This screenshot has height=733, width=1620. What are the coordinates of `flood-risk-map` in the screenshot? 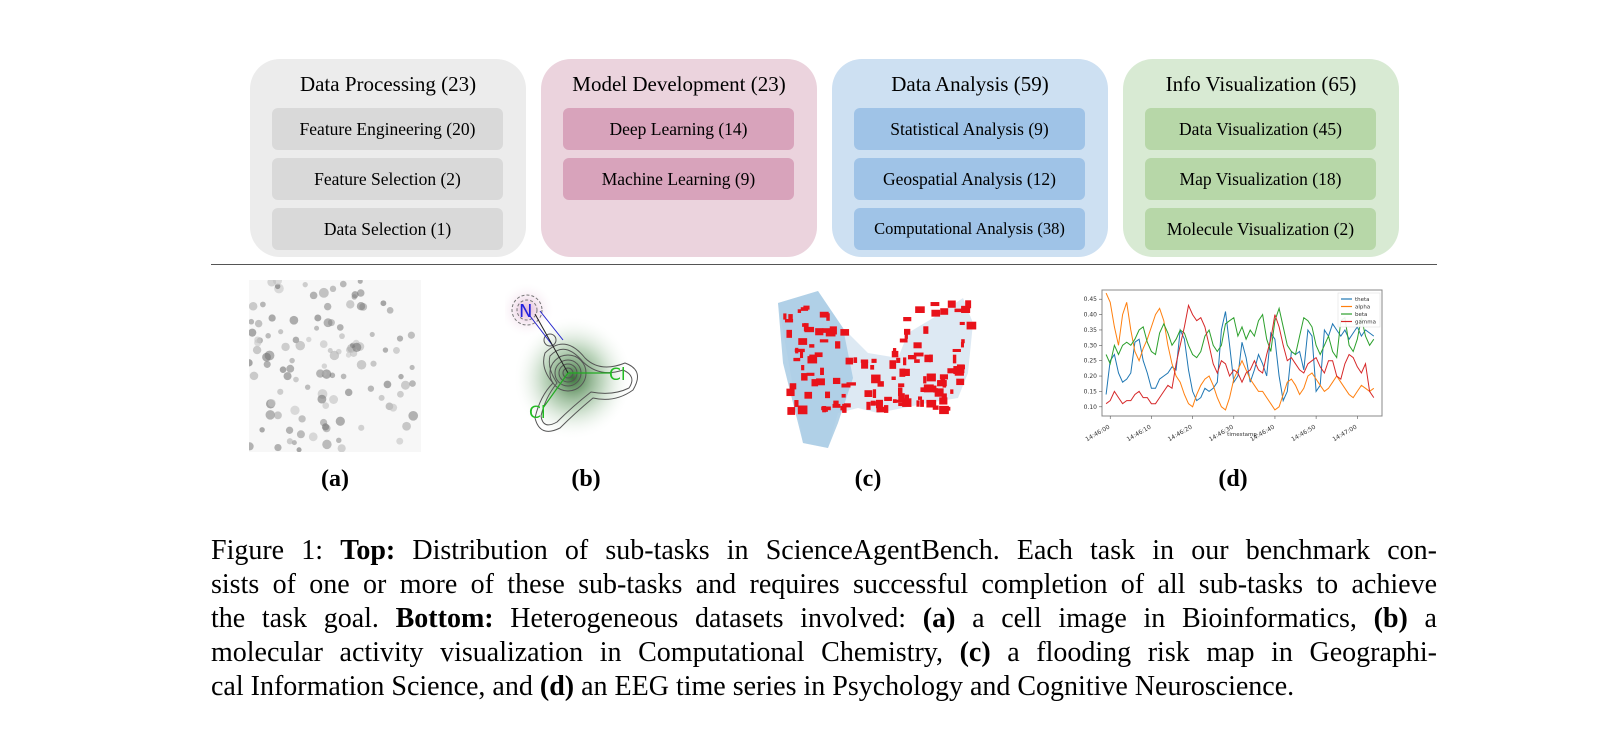 It's located at (877, 369).